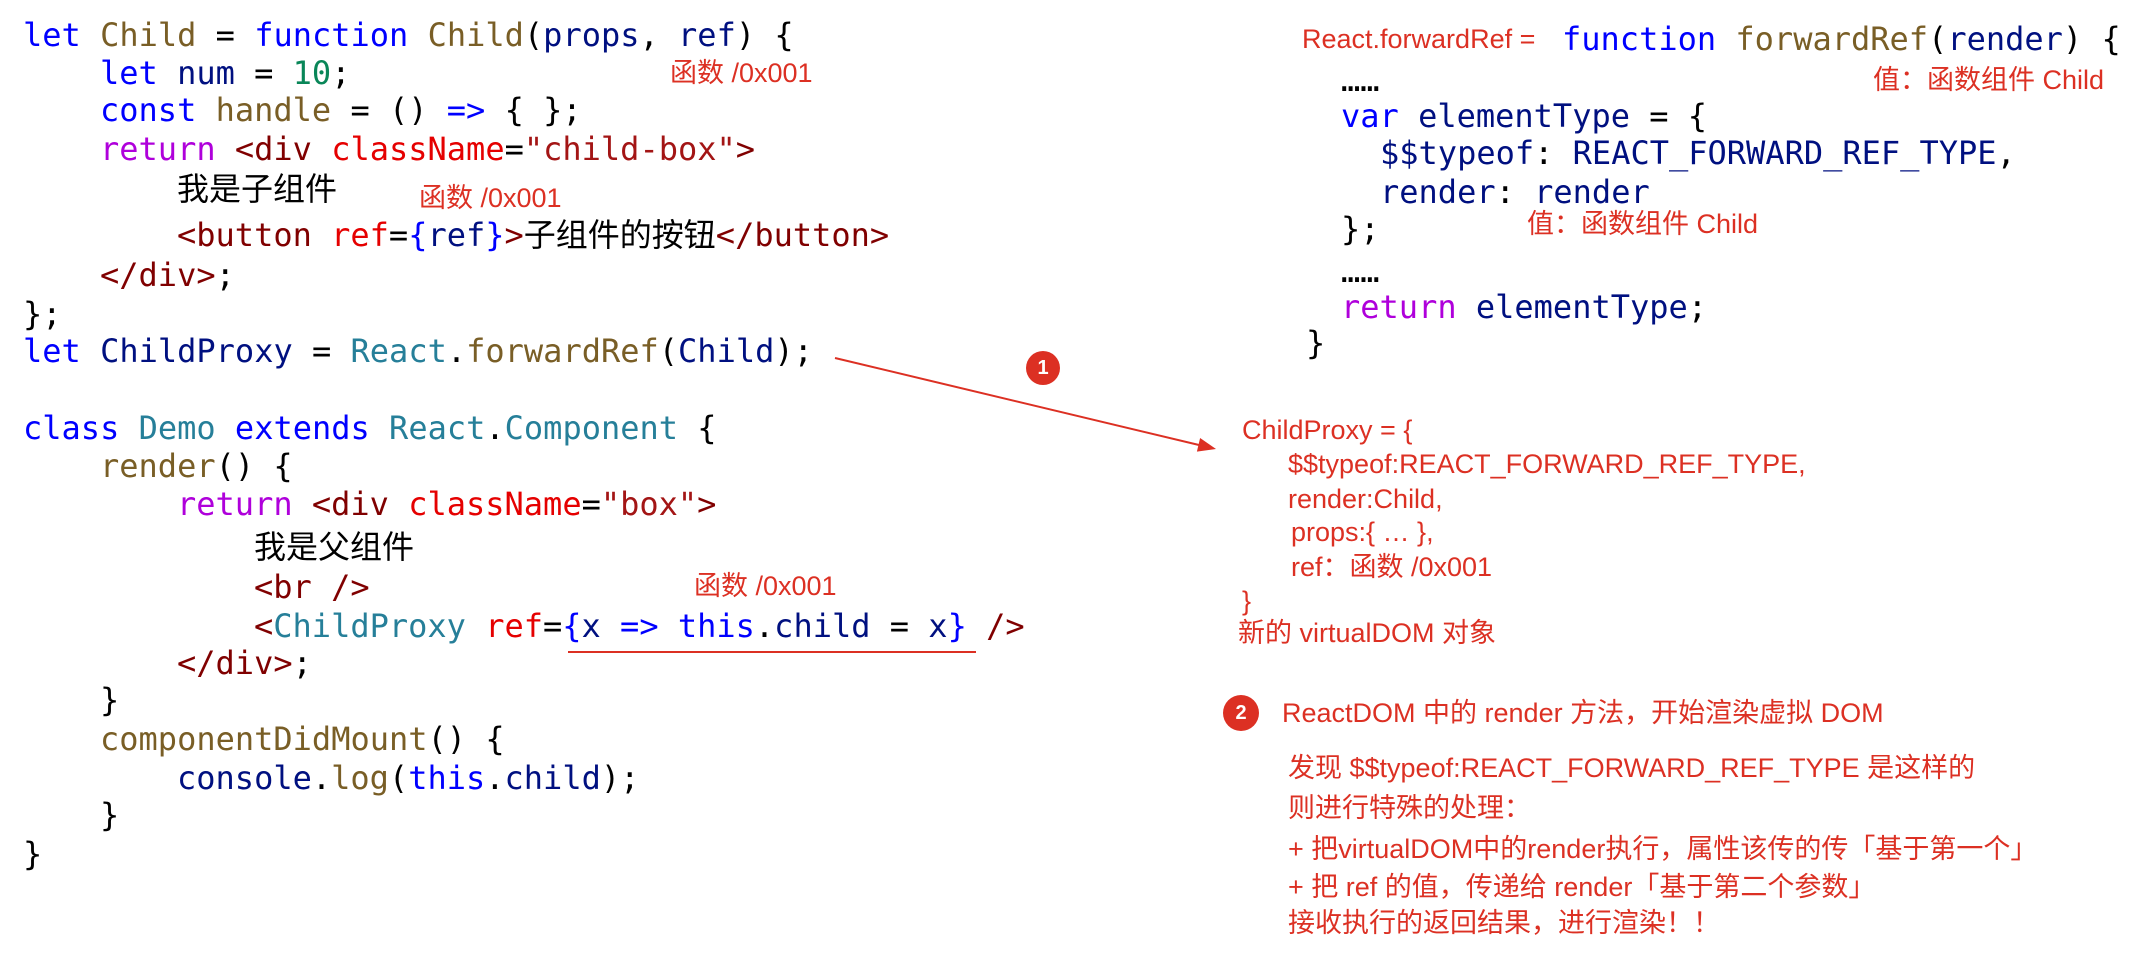 Image resolution: width=2156 pixels, height=956 pixels. I want to click on code-token: {, so click(418, 235).